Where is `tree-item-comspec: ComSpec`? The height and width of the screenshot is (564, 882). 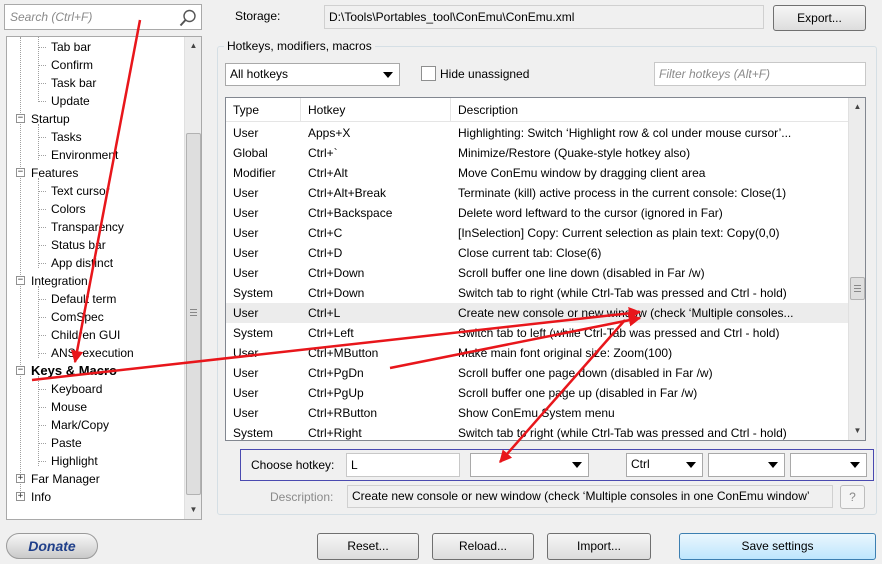
tree-item-comspec: ComSpec is located at coordinates (77, 317).